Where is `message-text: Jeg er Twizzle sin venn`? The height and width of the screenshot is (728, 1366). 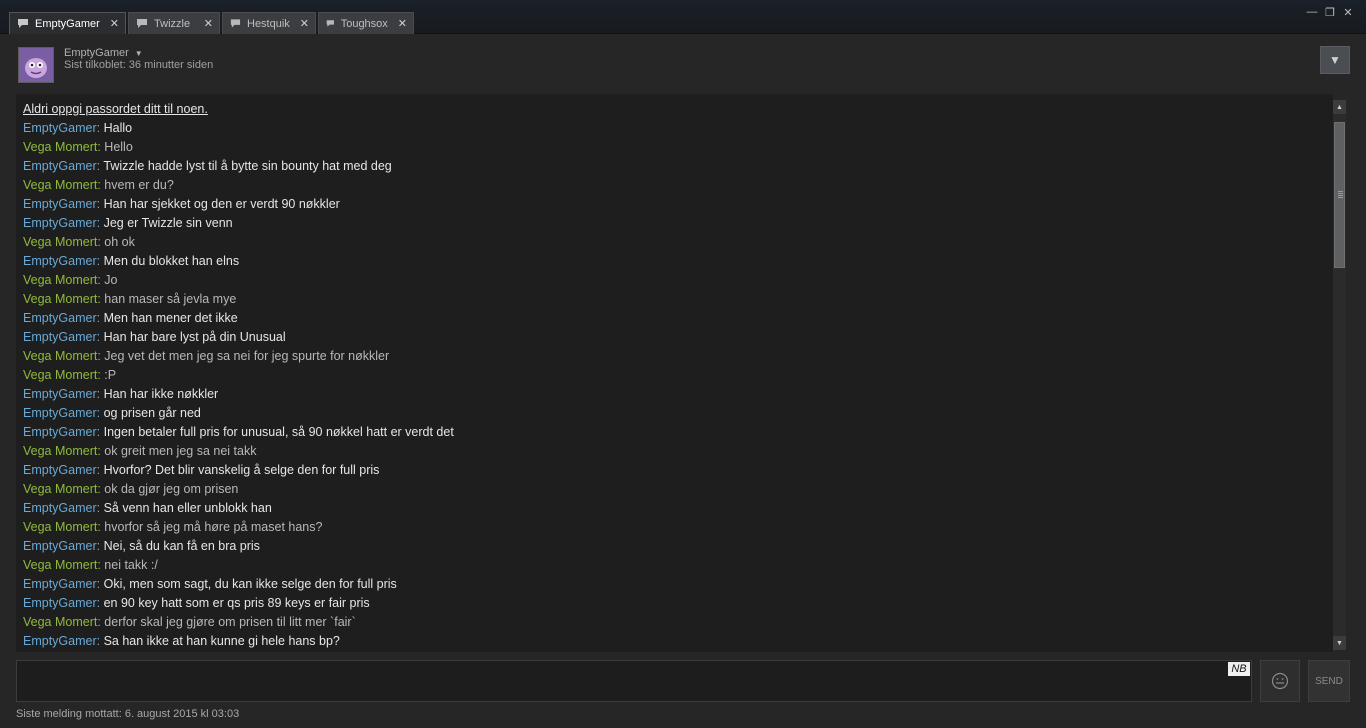
message-text: Jeg er Twizzle sin venn is located at coordinates (168, 223).